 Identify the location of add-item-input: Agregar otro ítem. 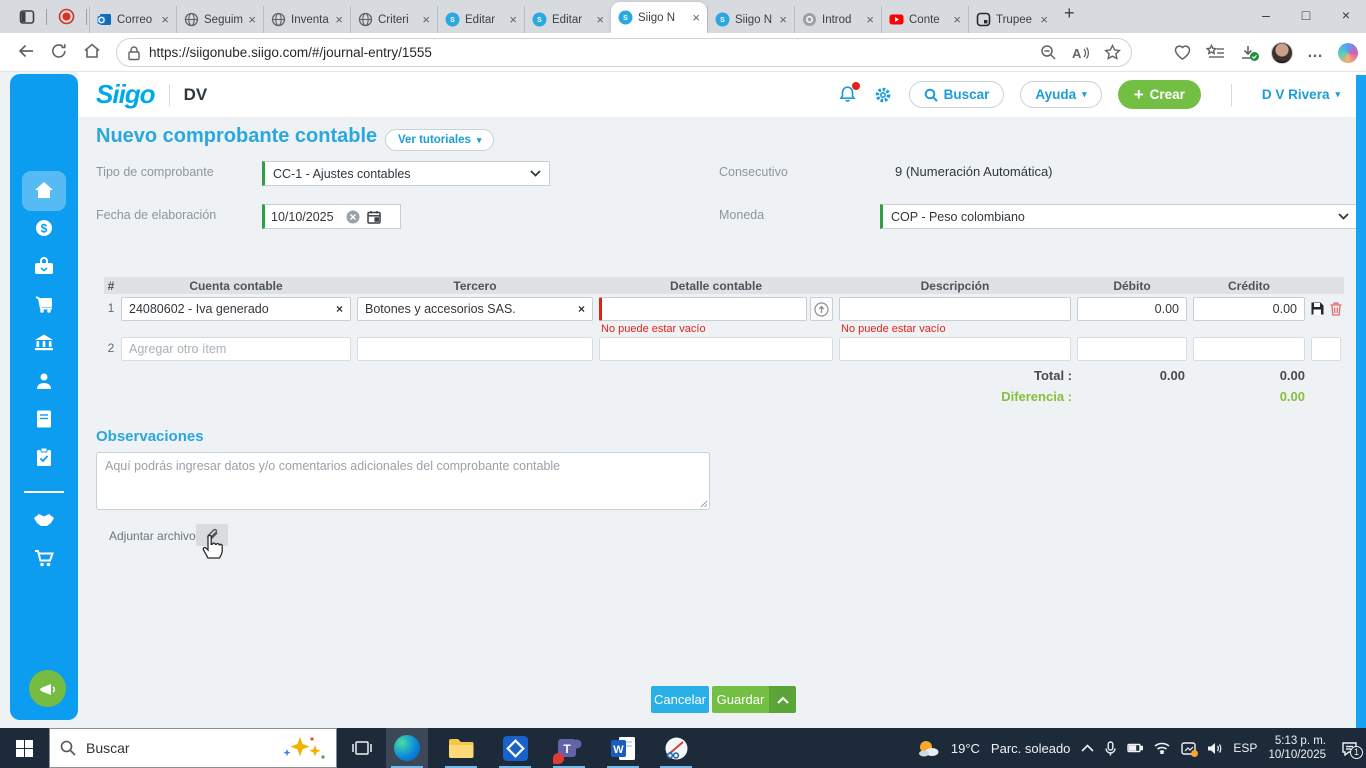
(236, 349).